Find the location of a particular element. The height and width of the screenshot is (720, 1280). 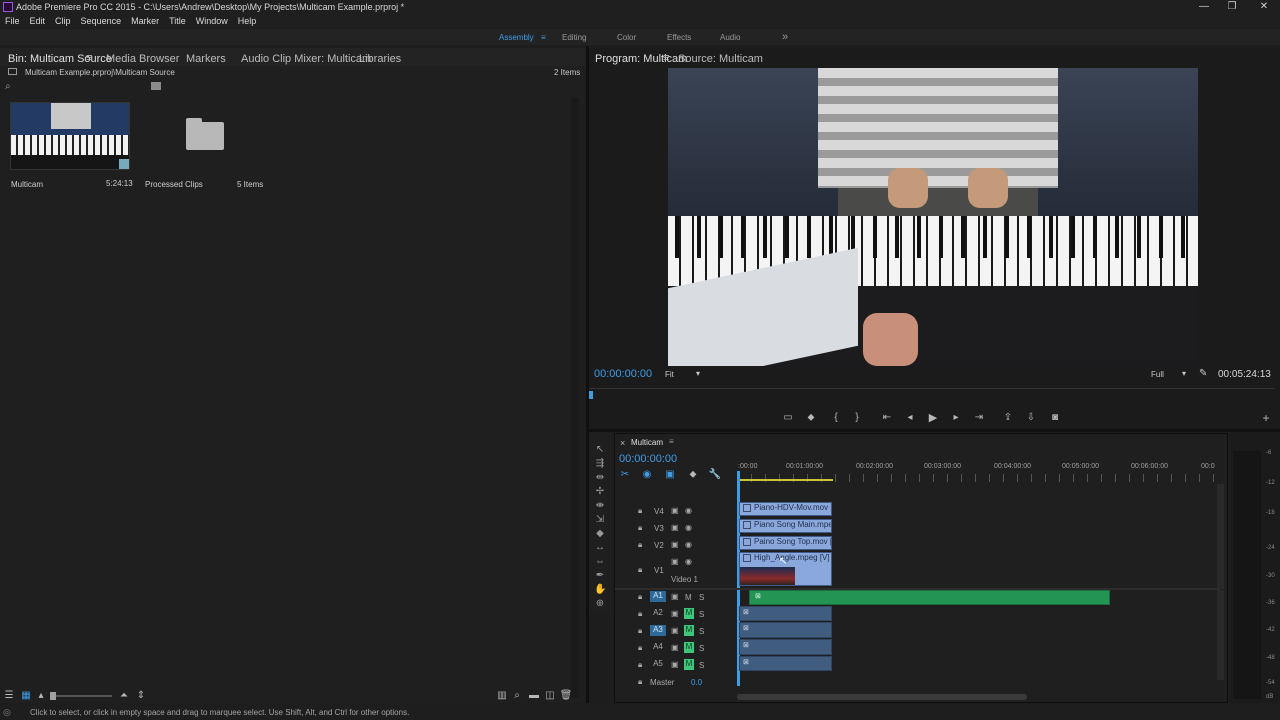

track-select-tool-icon: ⇶ is located at coordinates (600, 464).